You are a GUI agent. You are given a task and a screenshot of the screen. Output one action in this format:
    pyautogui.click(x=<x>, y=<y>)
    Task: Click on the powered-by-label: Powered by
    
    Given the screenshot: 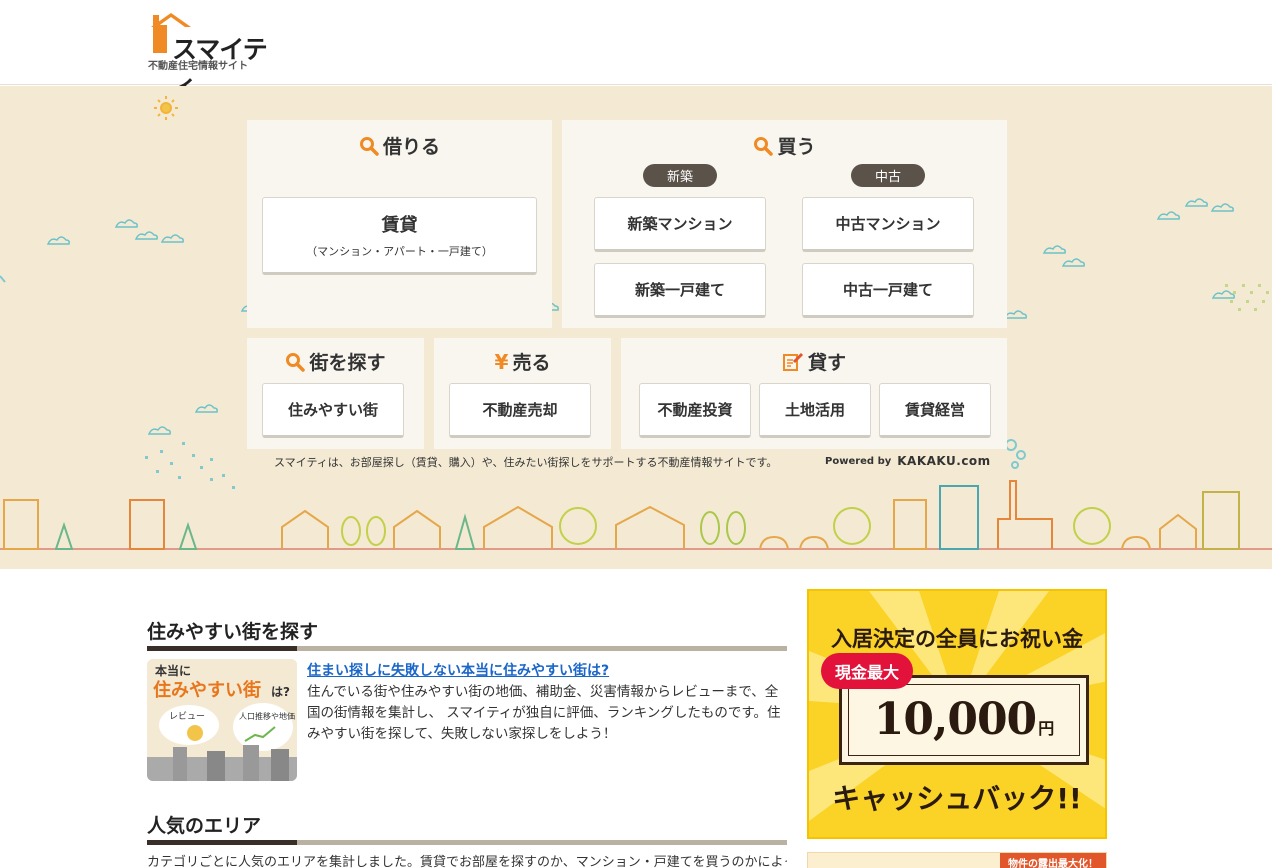 What is the action you would take?
    pyautogui.click(x=858, y=461)
    